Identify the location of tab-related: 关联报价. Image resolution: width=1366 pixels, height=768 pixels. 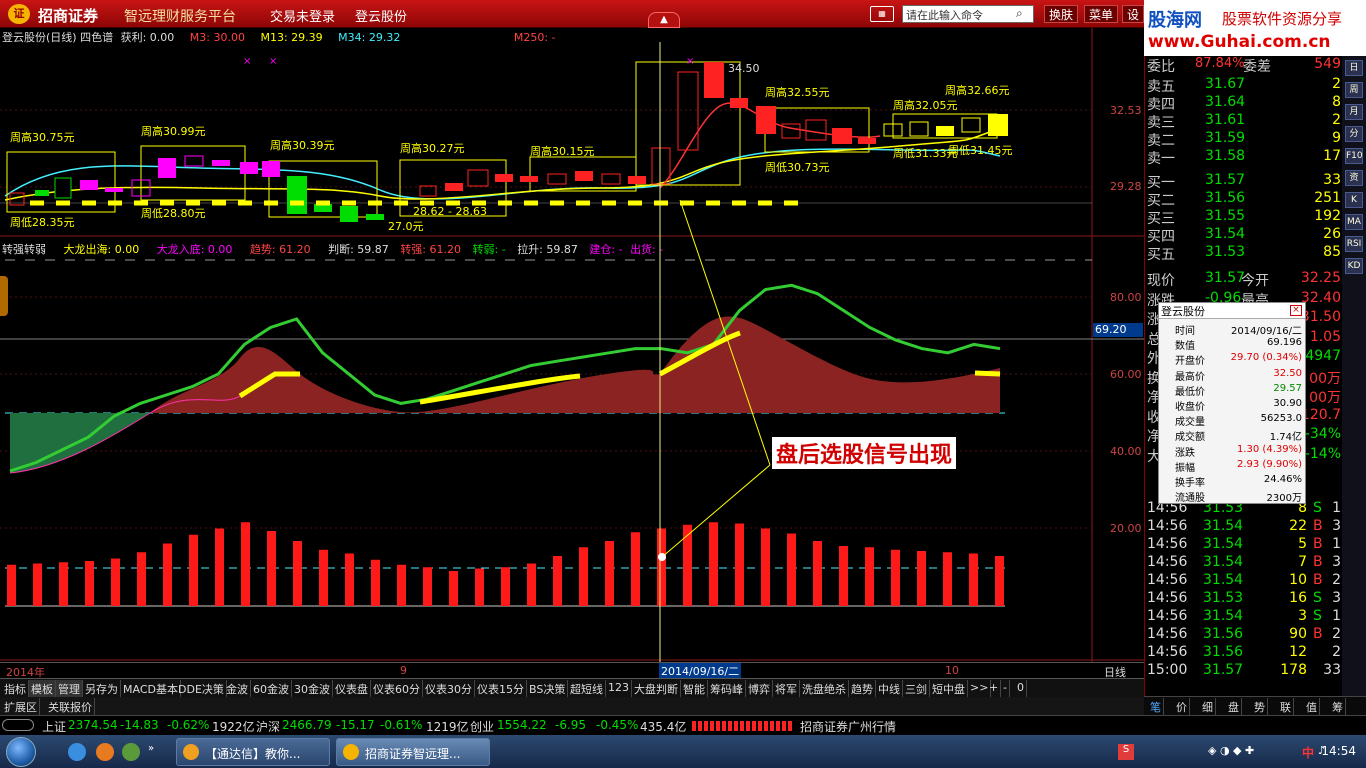
(70, 706).